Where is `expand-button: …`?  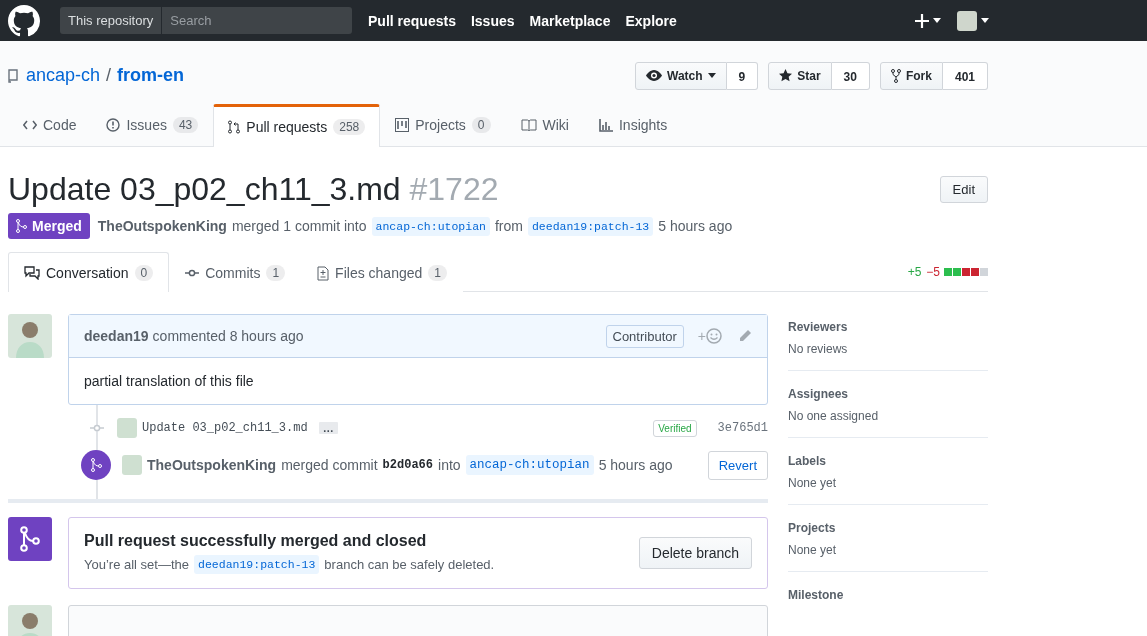
expand-button: … is located at coordinates (328, 428).